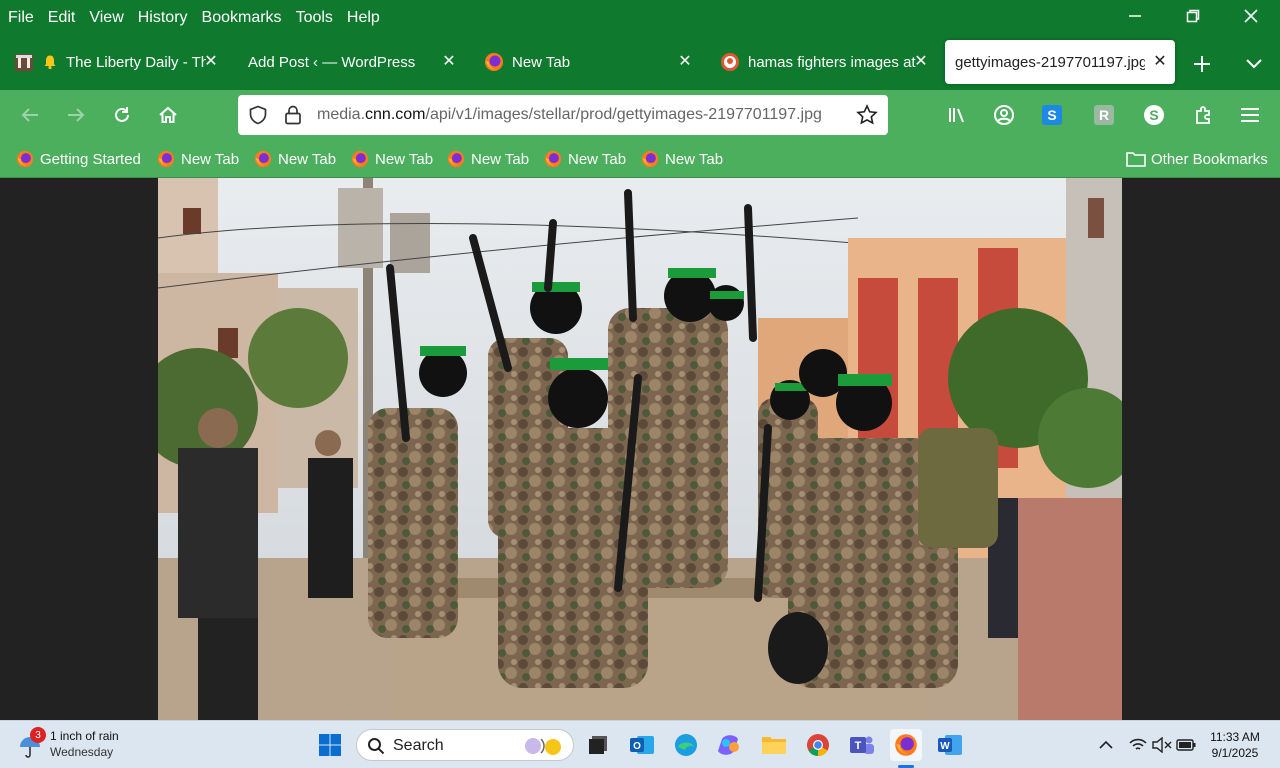 This screenshot has width=1280, height=768. What do you see at coordinates (24, 62) in the screenshot?
I see `news-site-icon` at bounding box center [24, 62].